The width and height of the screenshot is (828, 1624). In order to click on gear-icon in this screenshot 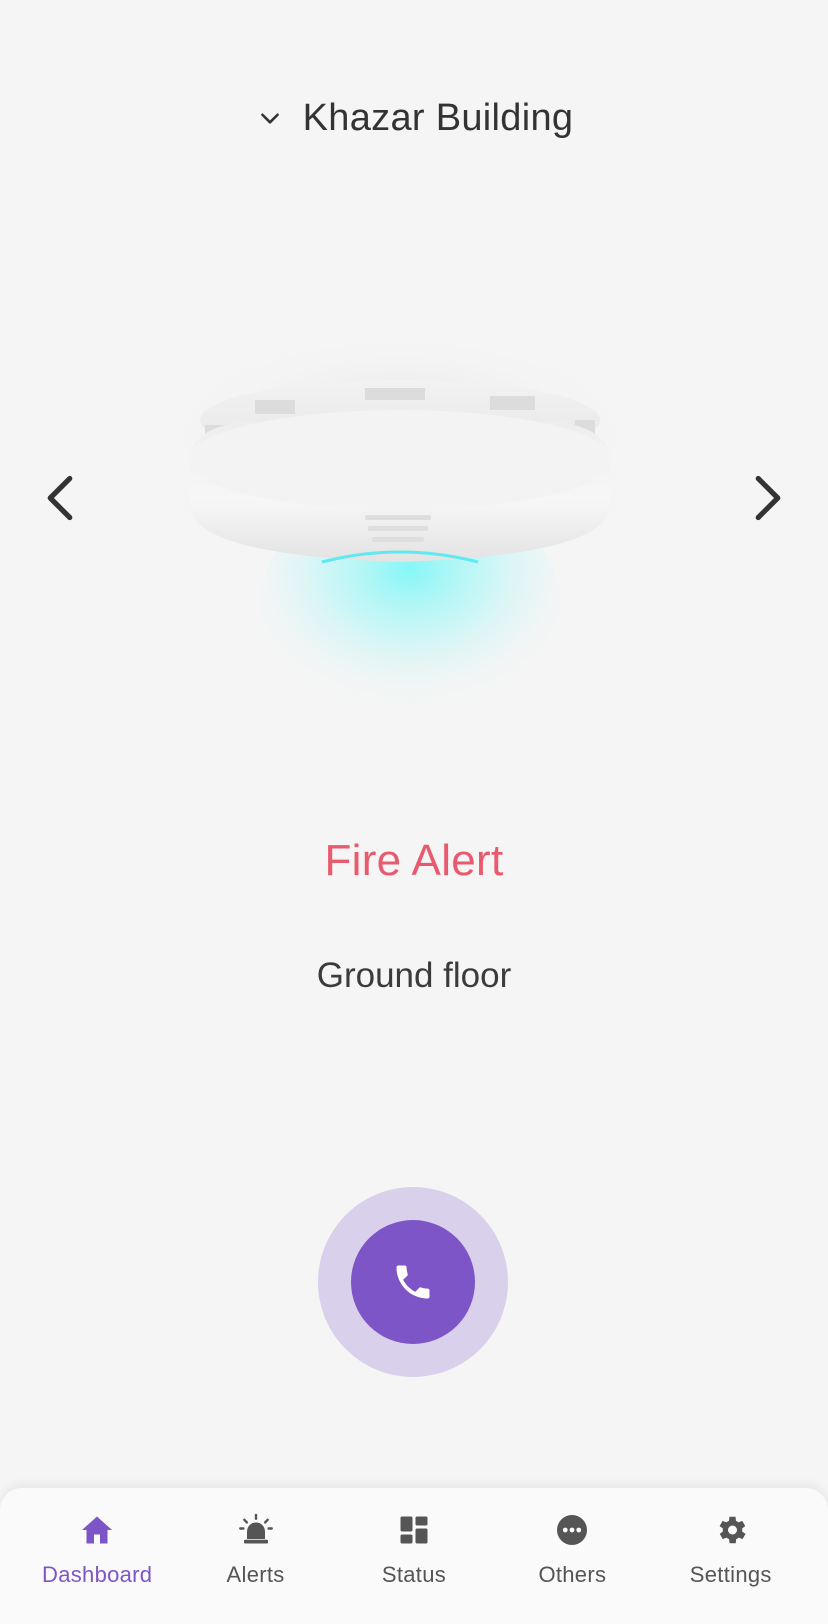, I will do `click(731, 1530)`.